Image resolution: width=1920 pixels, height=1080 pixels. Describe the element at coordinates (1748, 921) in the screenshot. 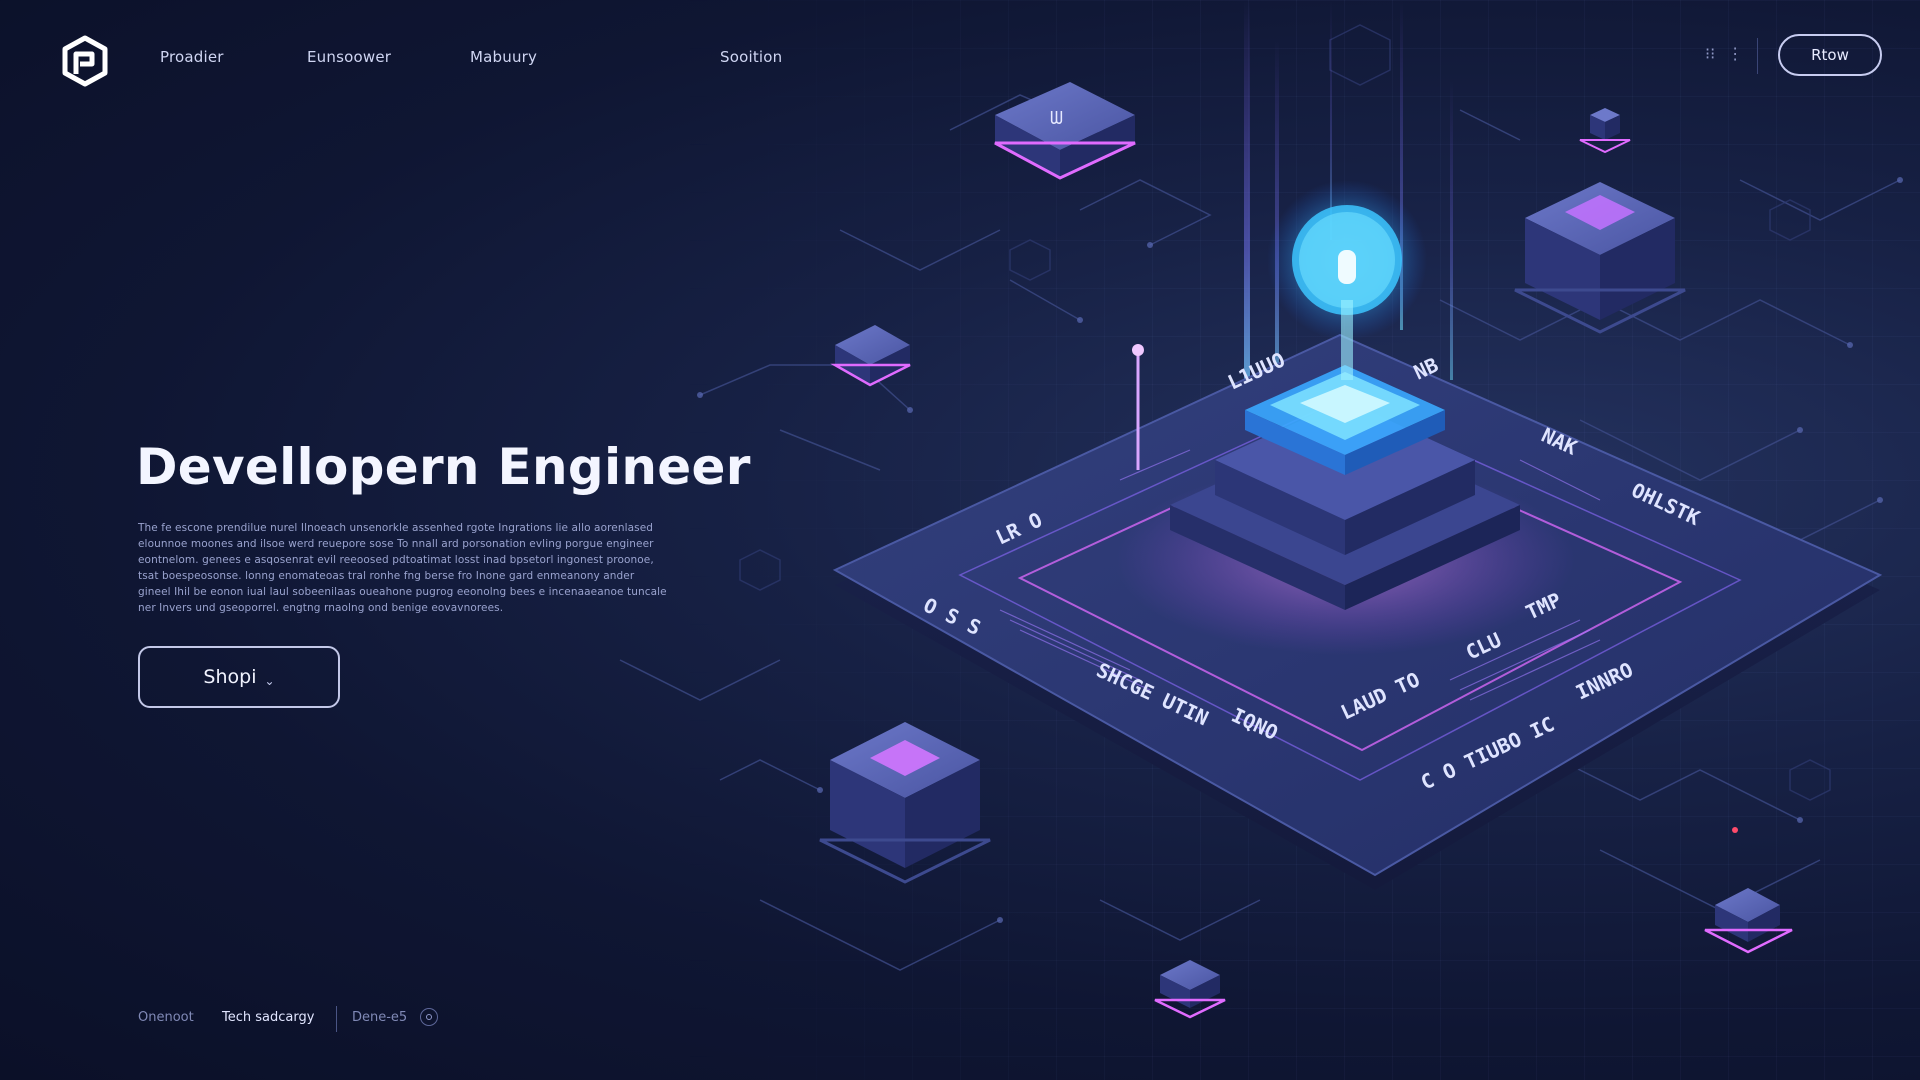

I see `cube-bottom-right` at that location.